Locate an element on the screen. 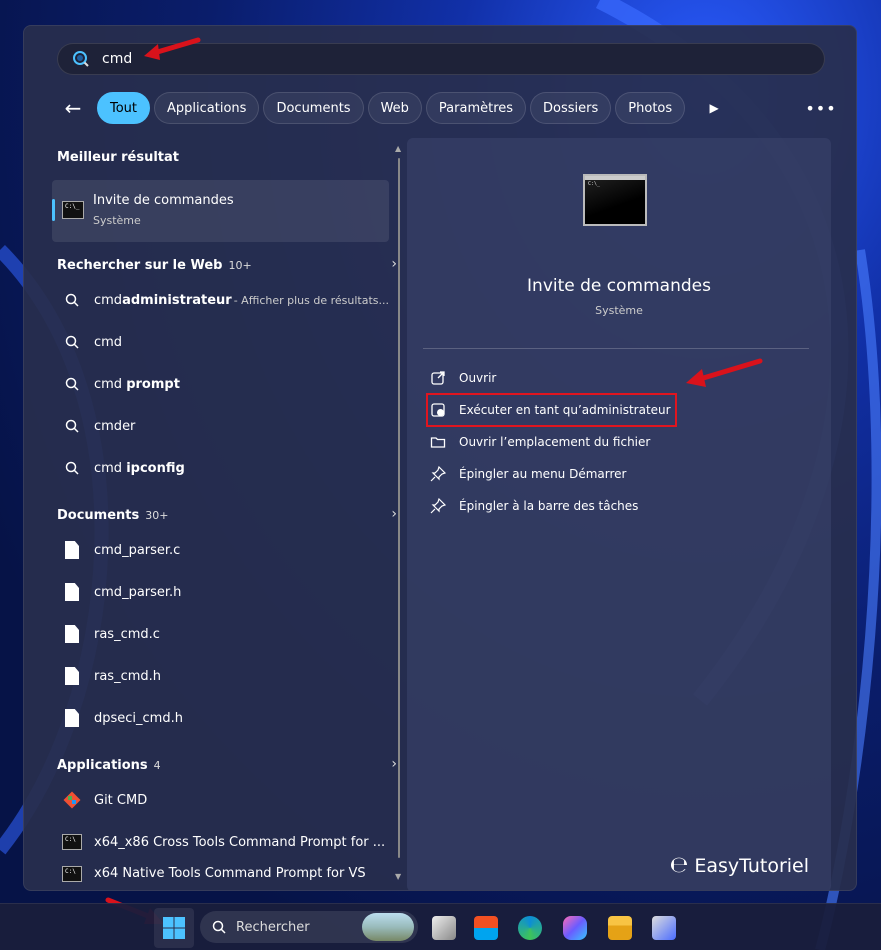  scroll-up-icon: ▲ is located at coordinates (398, 148).